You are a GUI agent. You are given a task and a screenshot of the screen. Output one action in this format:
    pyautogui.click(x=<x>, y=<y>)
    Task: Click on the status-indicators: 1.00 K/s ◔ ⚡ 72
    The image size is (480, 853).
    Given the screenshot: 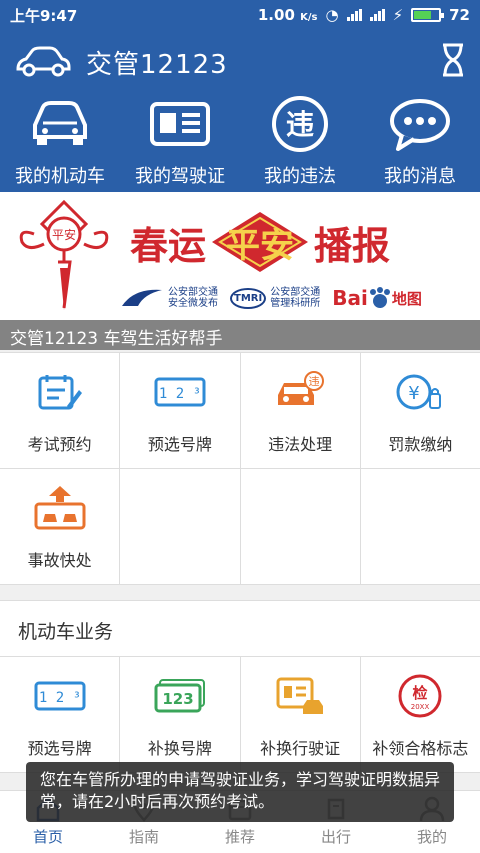 What is the action you would take?
    pyautogui.click(x=364, y=15)
    